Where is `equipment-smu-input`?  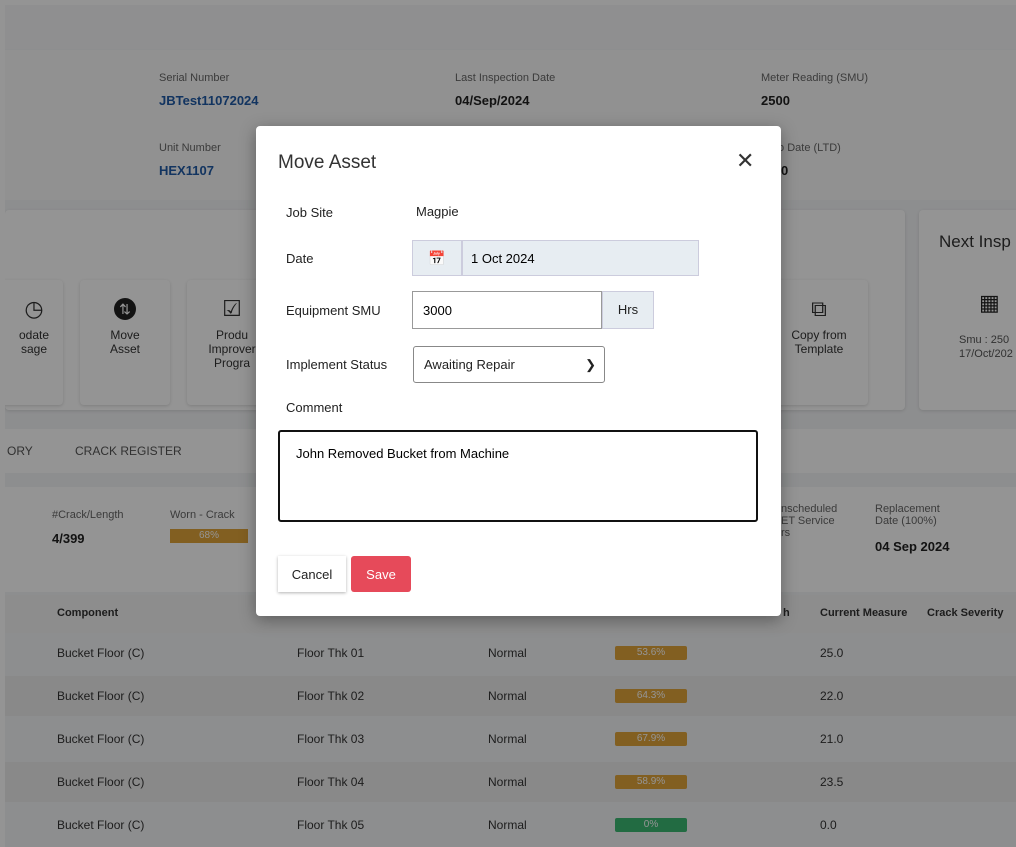
equipment-smu-input is located at coordinates (507, 310).